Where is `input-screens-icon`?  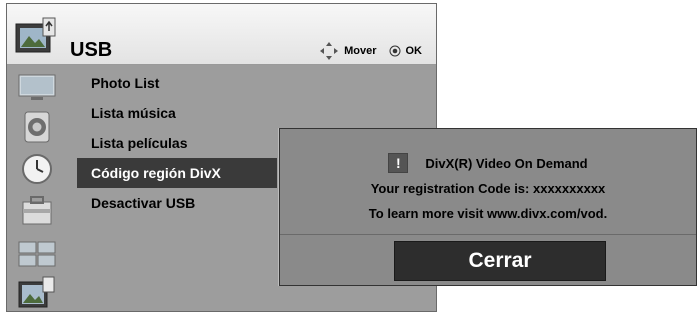
input-screens-icon is located at coordinates (37, 253).